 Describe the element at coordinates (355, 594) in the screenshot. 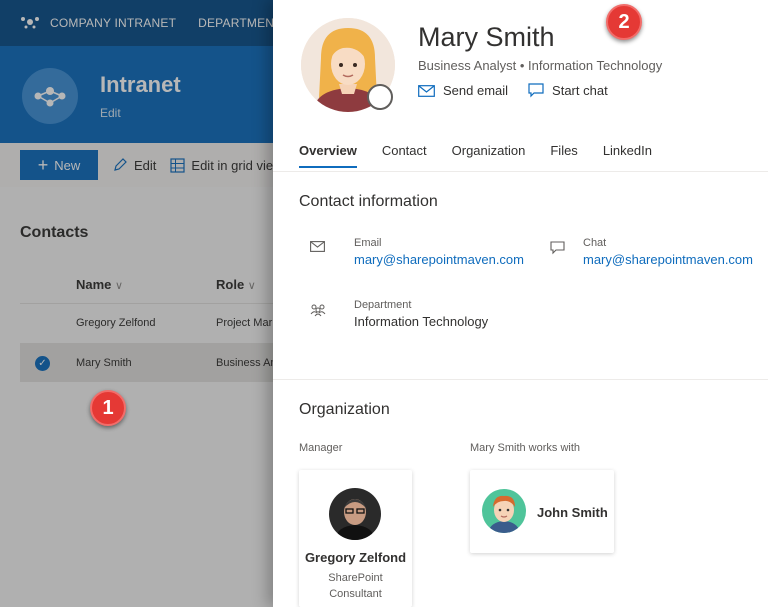

I see `manager-role-line2: Consultant` at that location.